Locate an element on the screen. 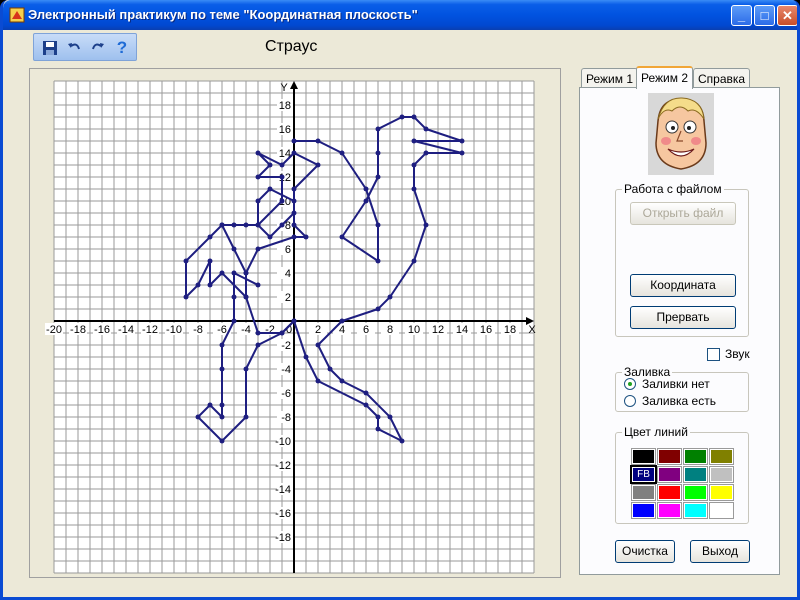 This screenshot has width=800, height=600. color-swatch: FB is located at coordinates (643, 474).